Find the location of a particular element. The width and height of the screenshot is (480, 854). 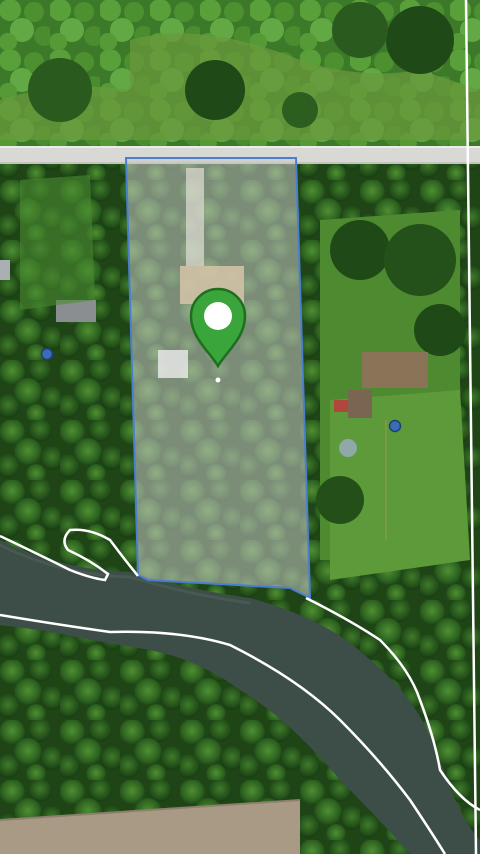

marker-anchor-dot is located at coordinates (218, 380).